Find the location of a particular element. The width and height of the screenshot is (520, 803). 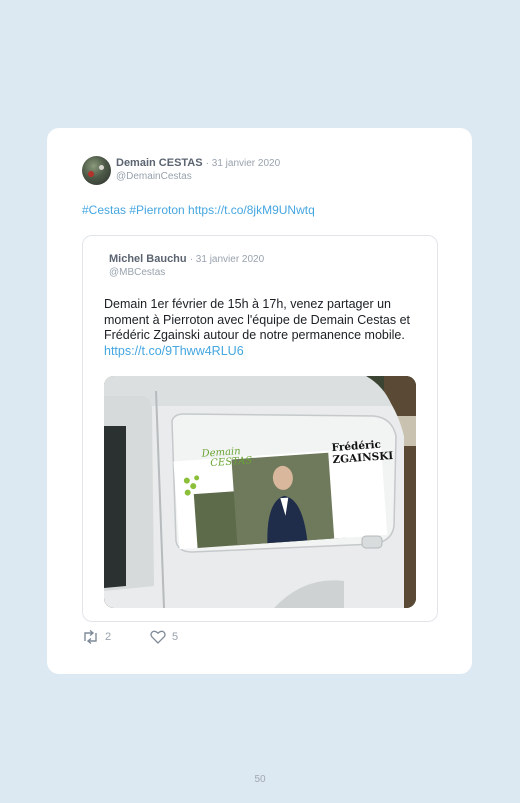

tweet-date: · 31 janvier 2020 is located at coordinates (243, 163).